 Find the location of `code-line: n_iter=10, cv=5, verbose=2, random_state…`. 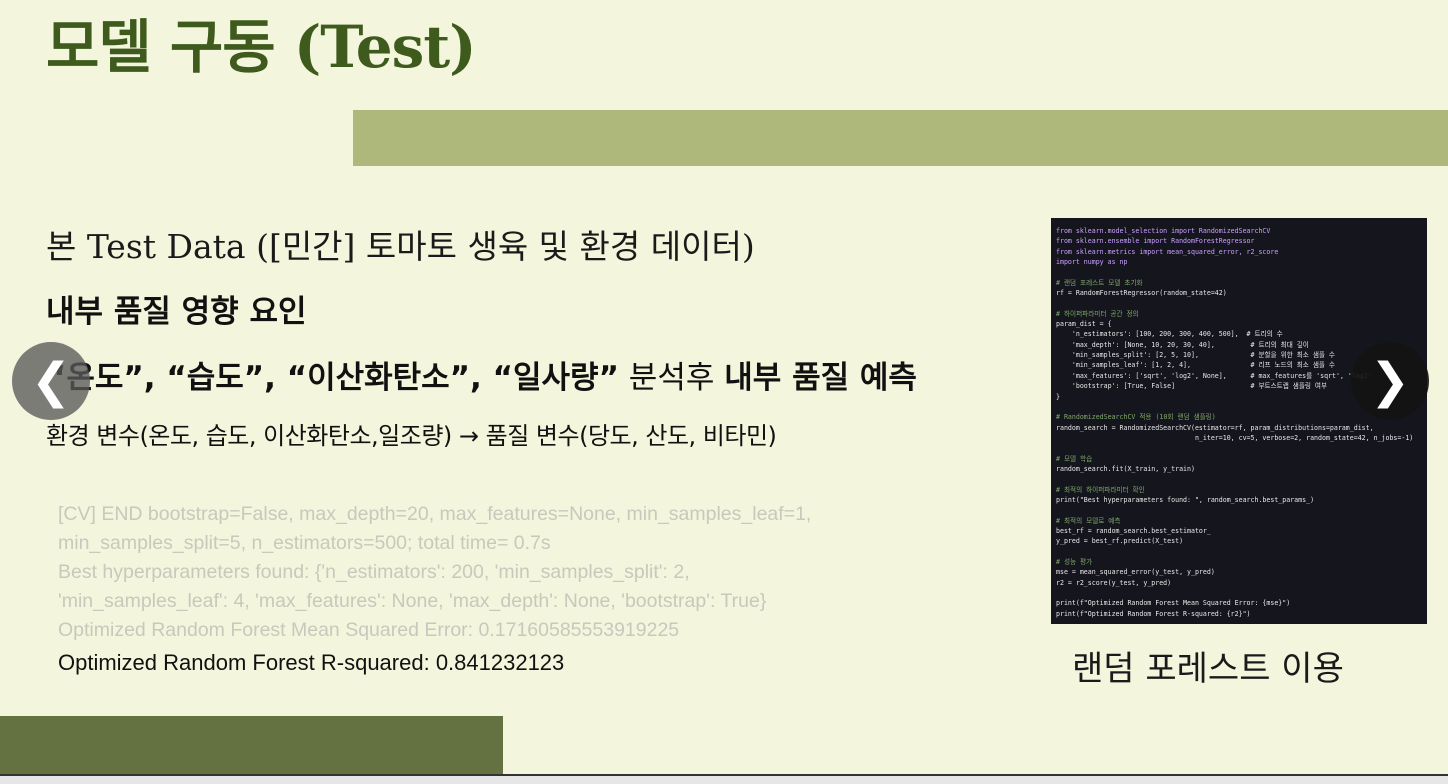

code-line: n_iter=10, cv=5, verbose=2, random_state… is located at coordinates (1235, 437).